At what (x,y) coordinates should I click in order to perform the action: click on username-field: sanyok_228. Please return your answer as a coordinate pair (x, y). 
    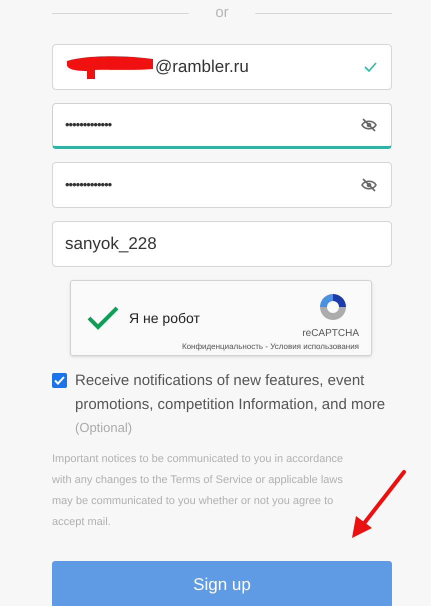
    Looking at the image, I should click on (222, 244).